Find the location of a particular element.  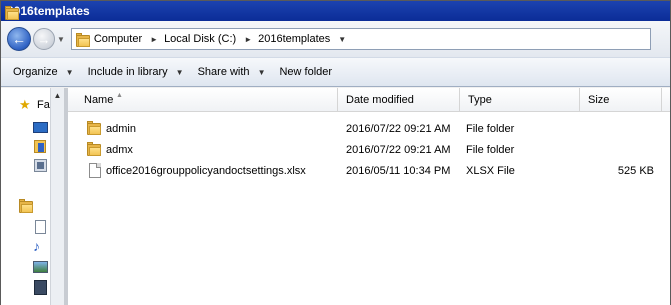

file-size: 525 KB is located at coordinates (635, 170).